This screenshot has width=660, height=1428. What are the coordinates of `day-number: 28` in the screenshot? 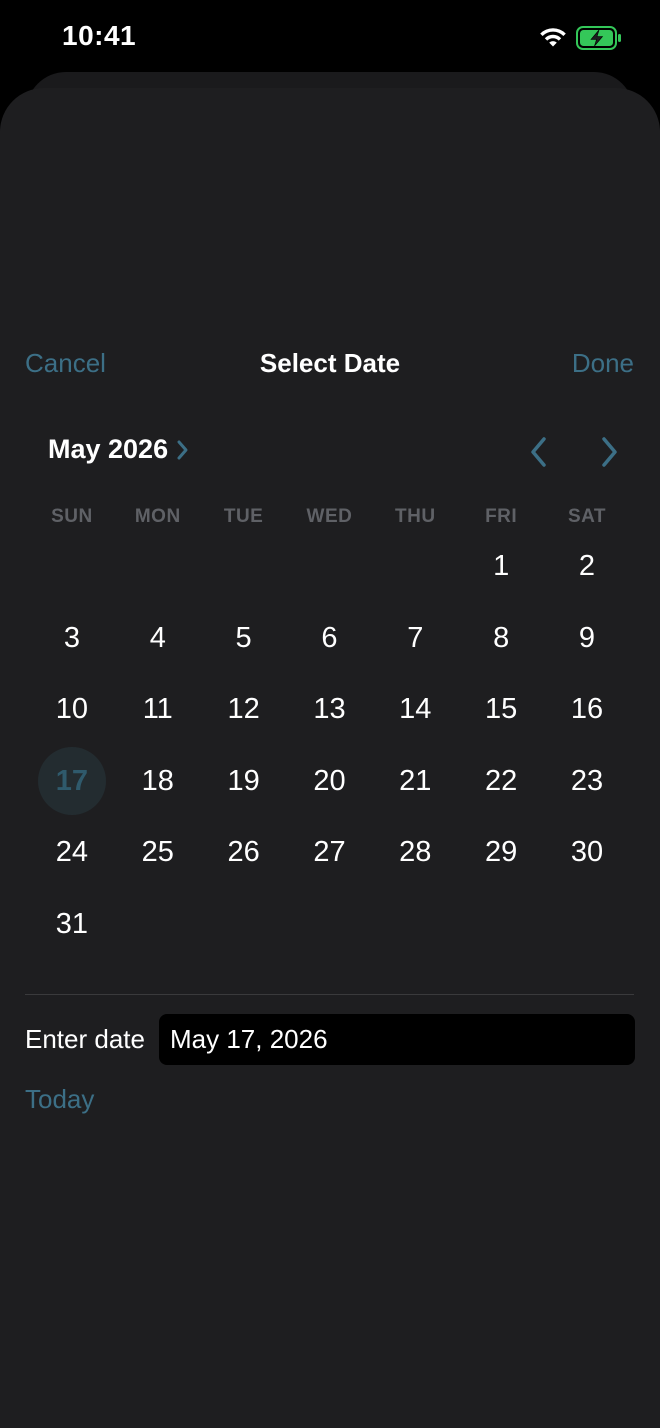 It's located at (415, 852).